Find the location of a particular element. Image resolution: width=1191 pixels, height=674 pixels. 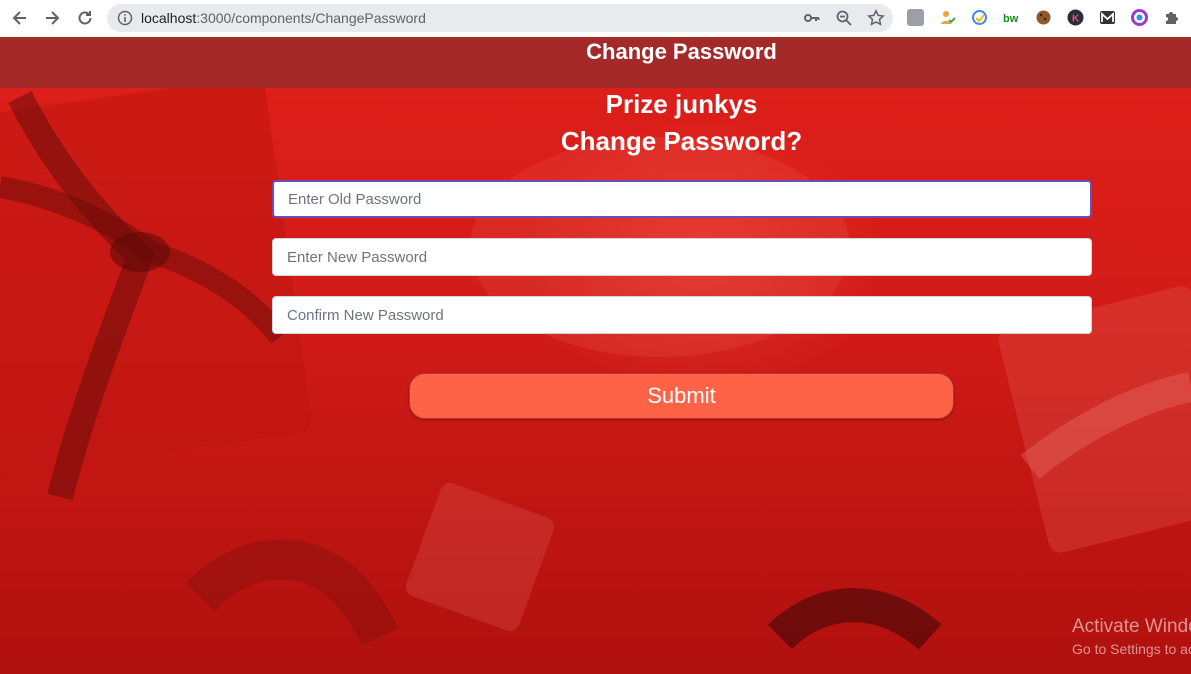

submit-button: Submit is located at coordinates (681, 396).